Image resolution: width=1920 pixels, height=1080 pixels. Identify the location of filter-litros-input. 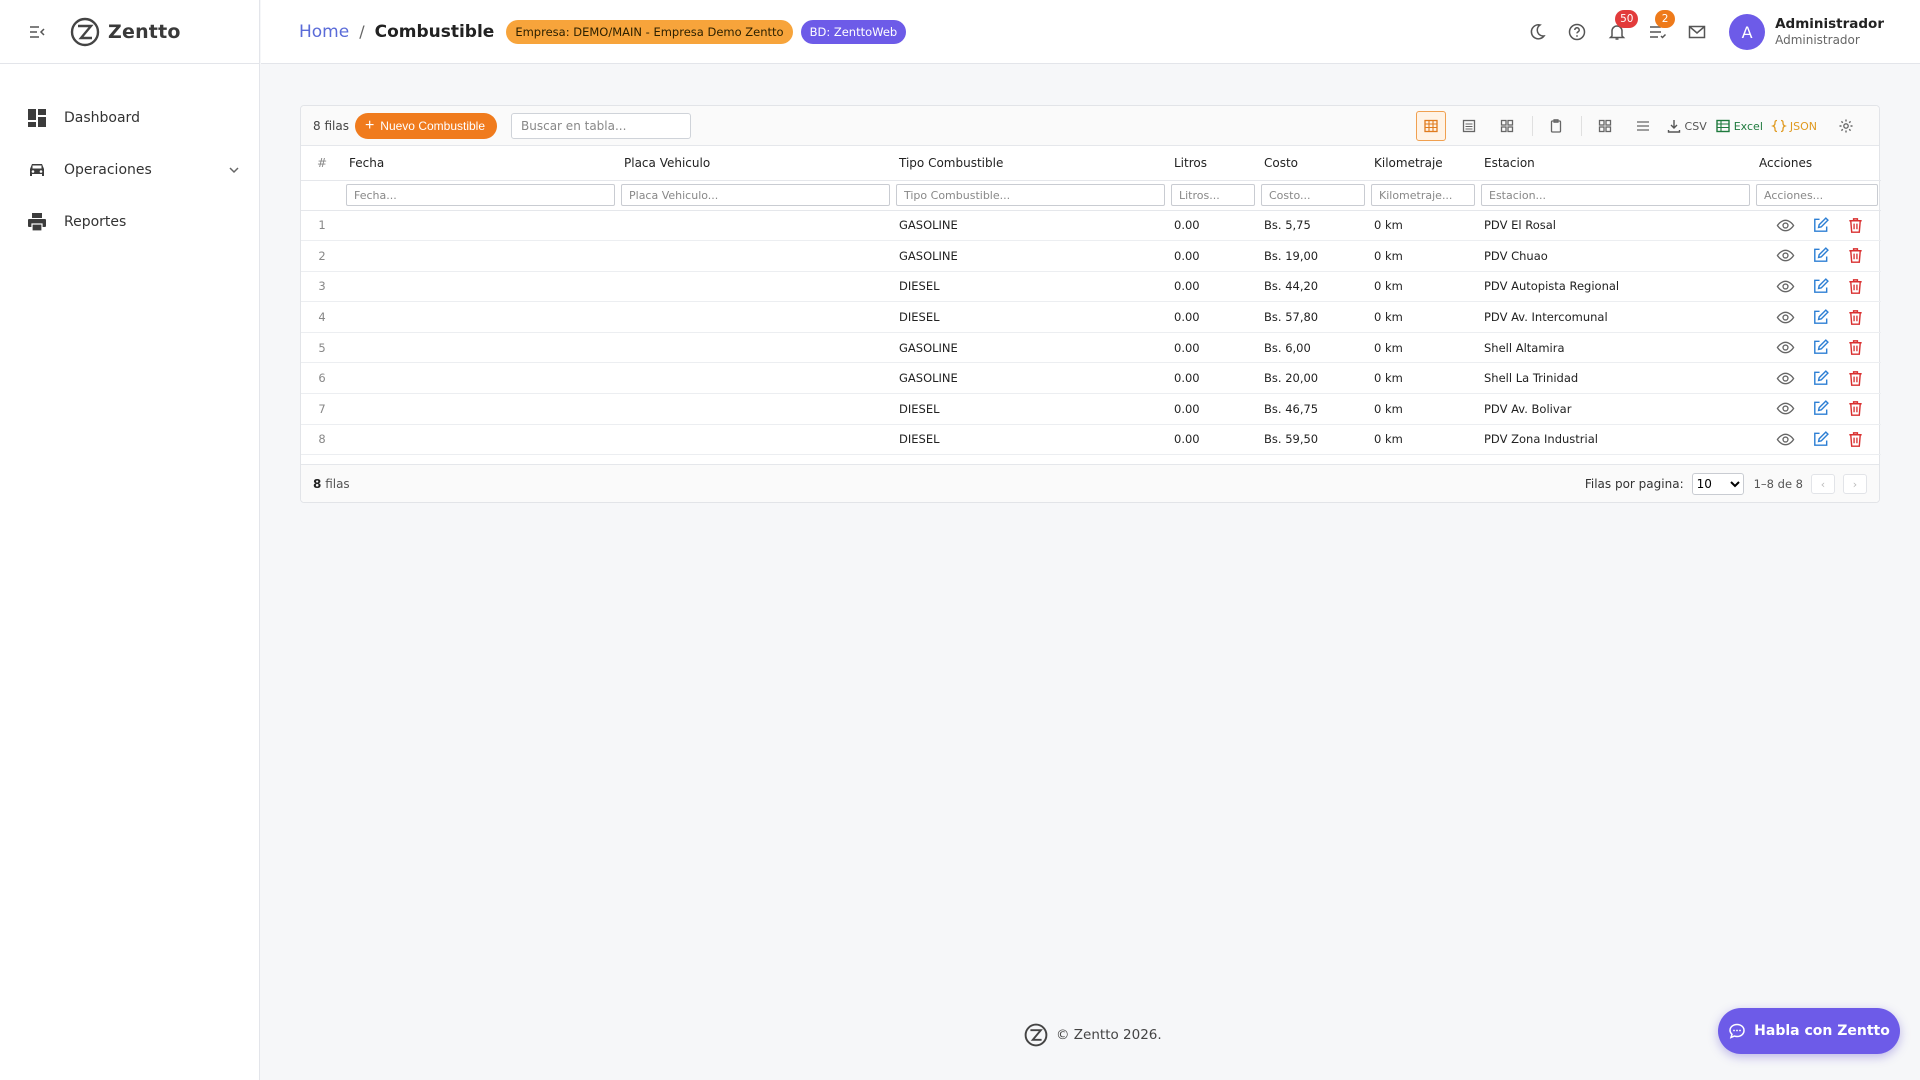
(1213, 195).